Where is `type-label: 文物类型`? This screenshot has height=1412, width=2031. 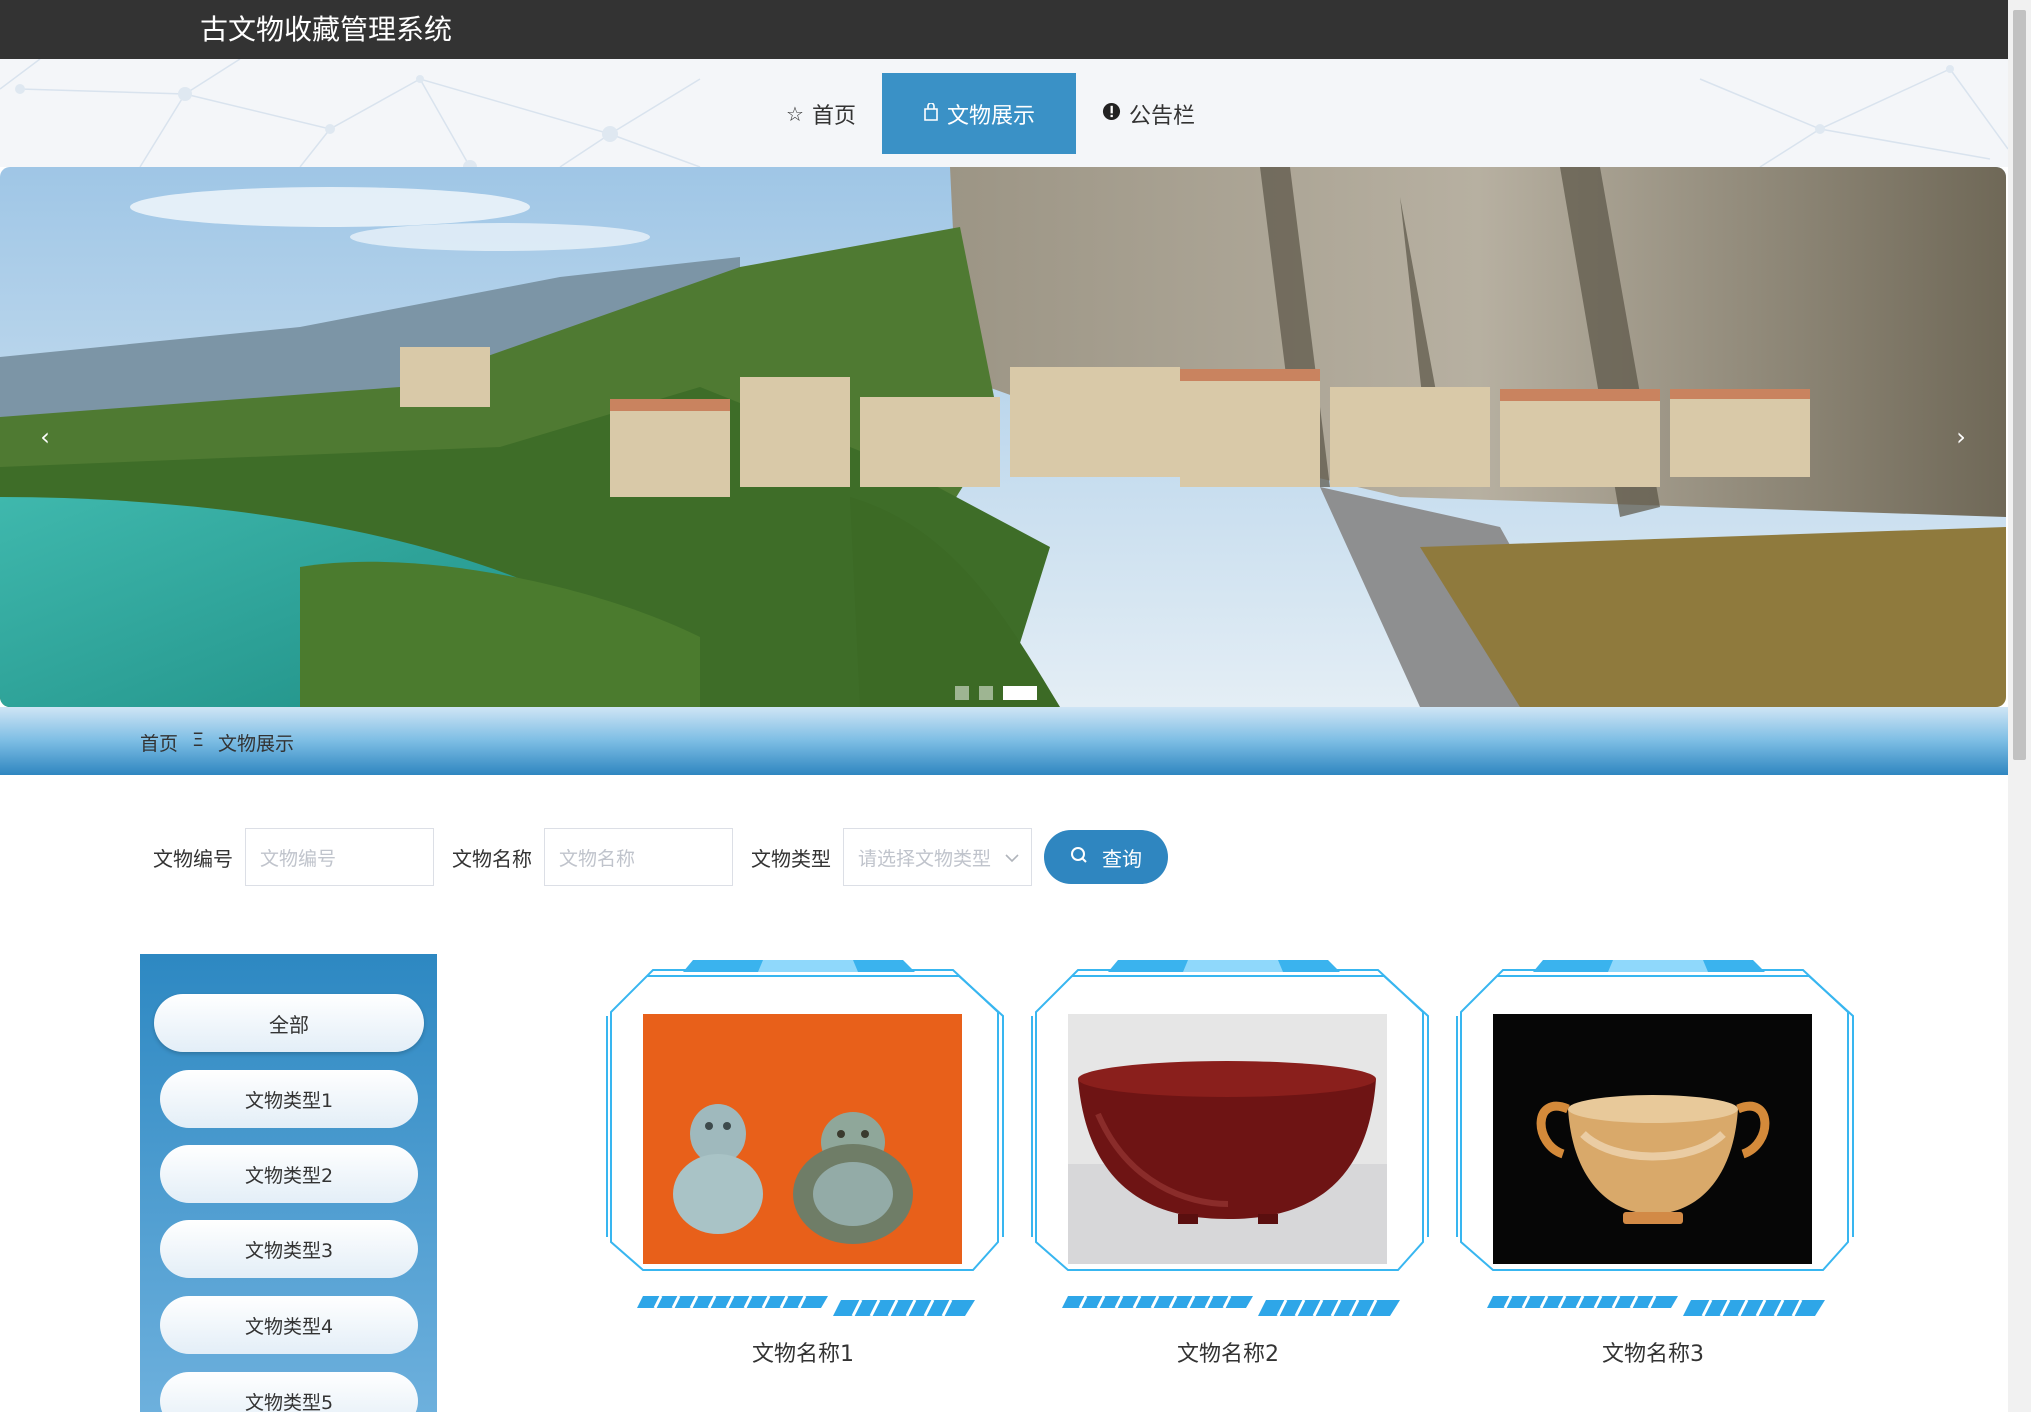 type-label: 文物类型 is located at coordinates (791, 858).